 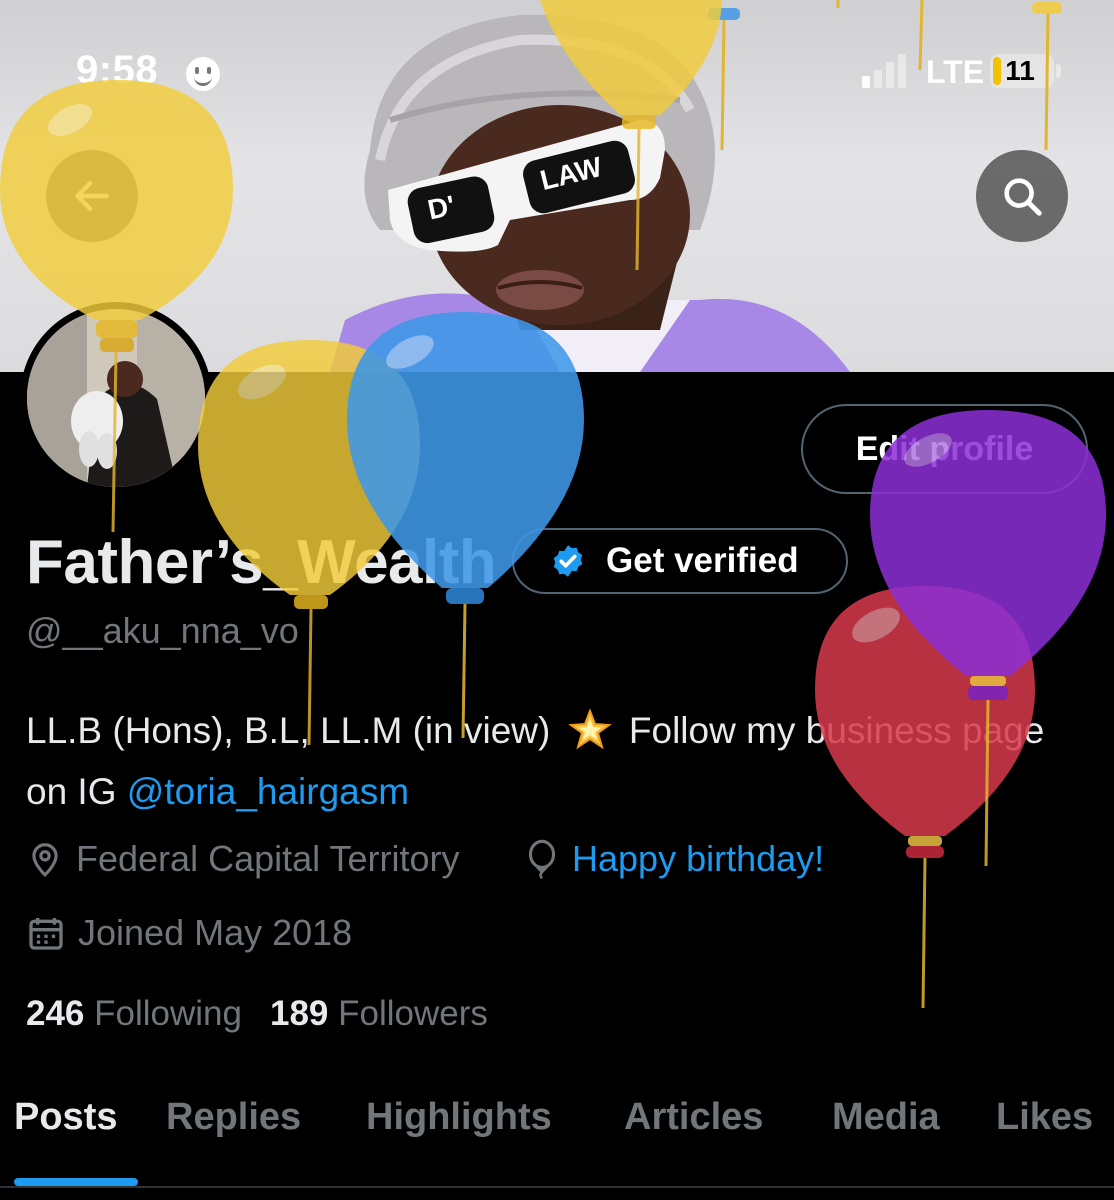 What do you see at coordinates (168, 1013) in the screenshot?
I see `following-label: Following` at bounding box center [168, 1013].